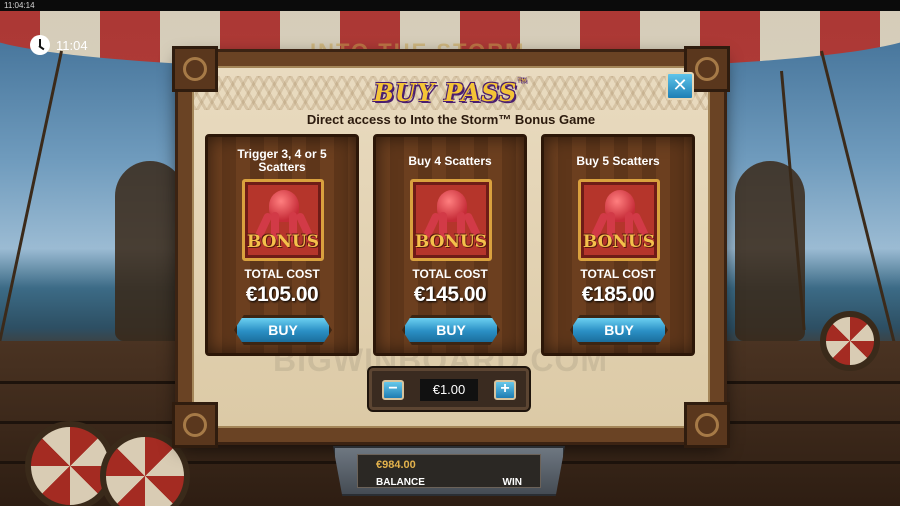 Image resolution: width=900 pixels, height=506 pixels. What do you see at coordinates (282, 160) in the screenshot?
I see `card-title: Trigger 3, 4 or 5 Scatters` at bounding box center [282, 160].